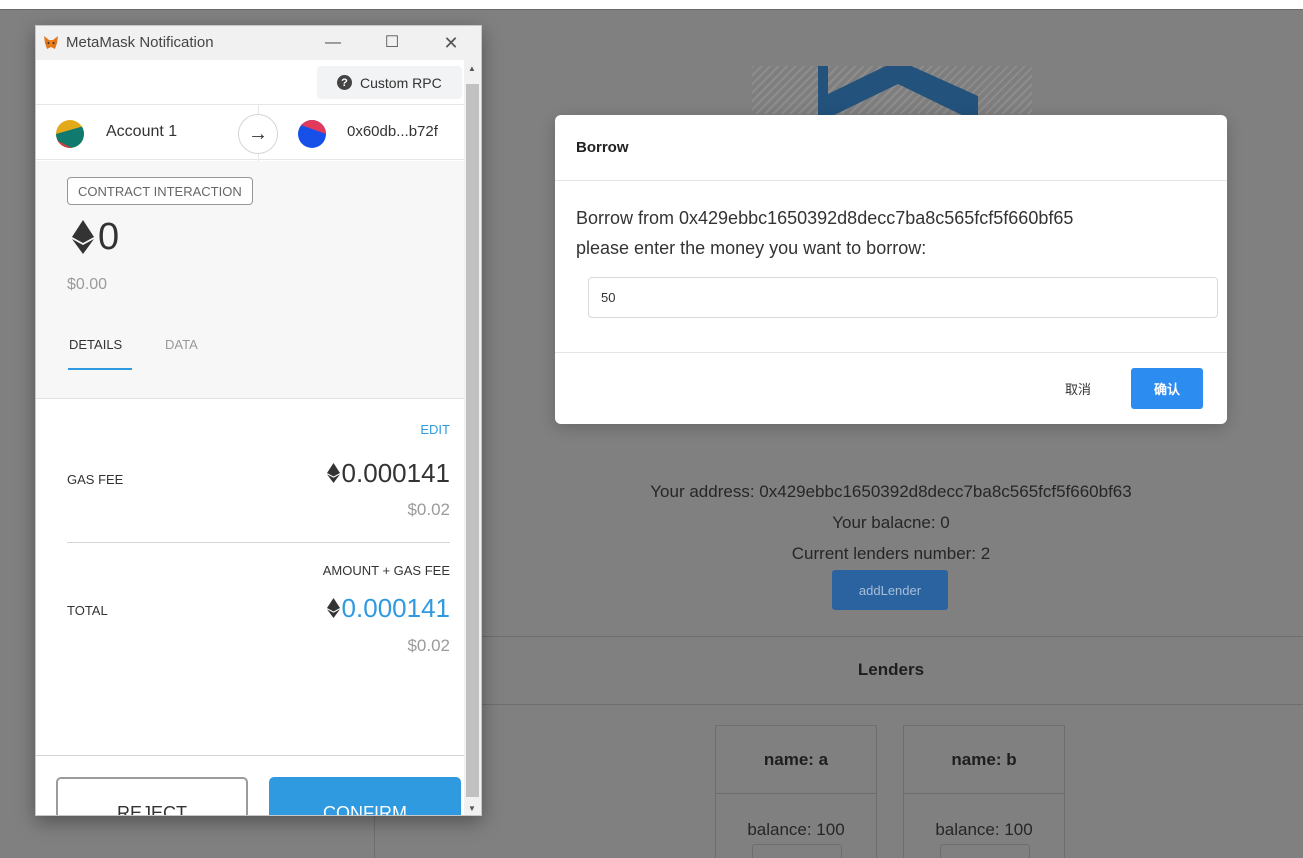 The width and height of the screenshot is (1303, 858). Describe the element at coordinates (365, 796) in the screenshot. I see `confirm-button: CONFIRM` at that location.